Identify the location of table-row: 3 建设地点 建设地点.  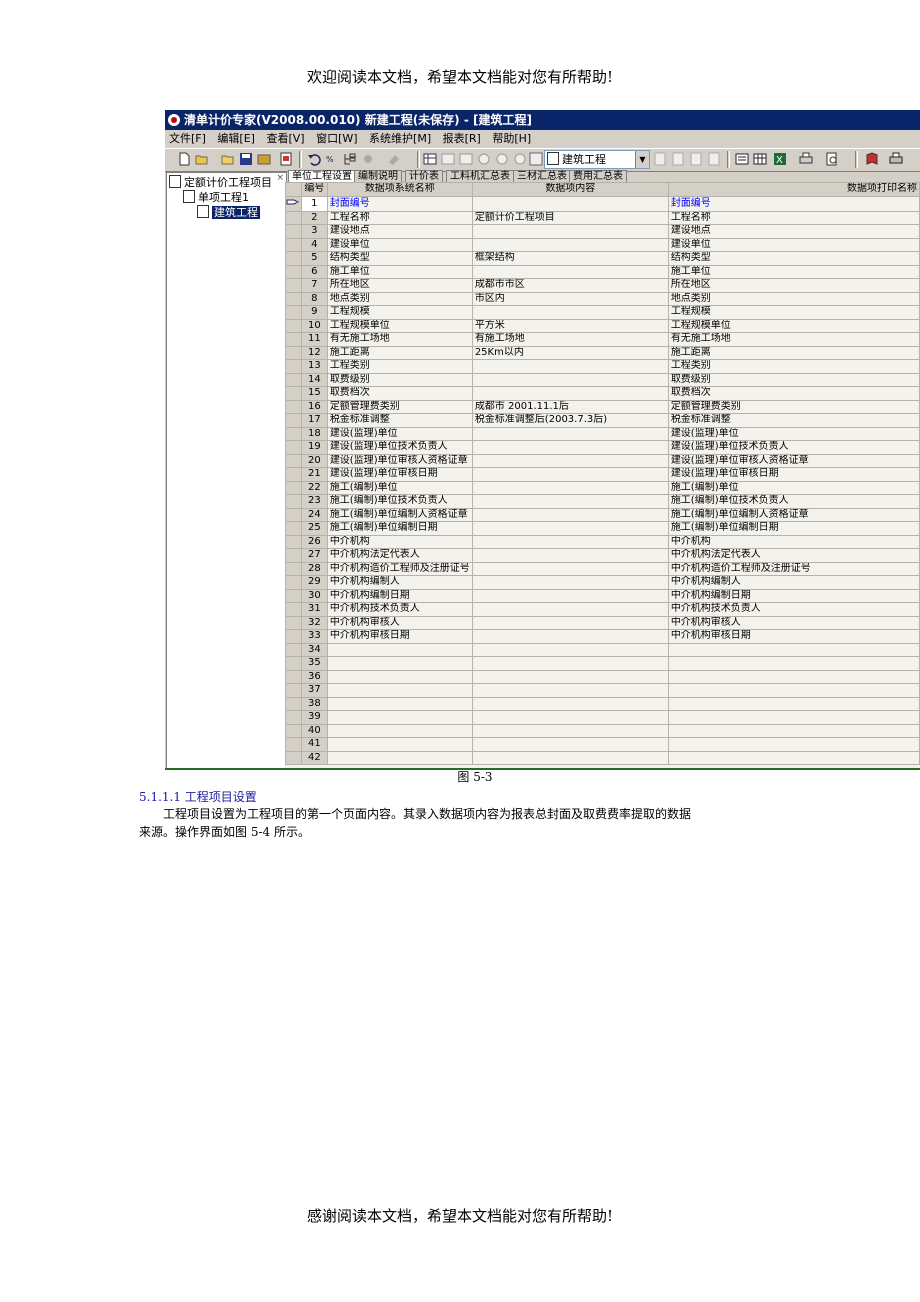
(602, 231).